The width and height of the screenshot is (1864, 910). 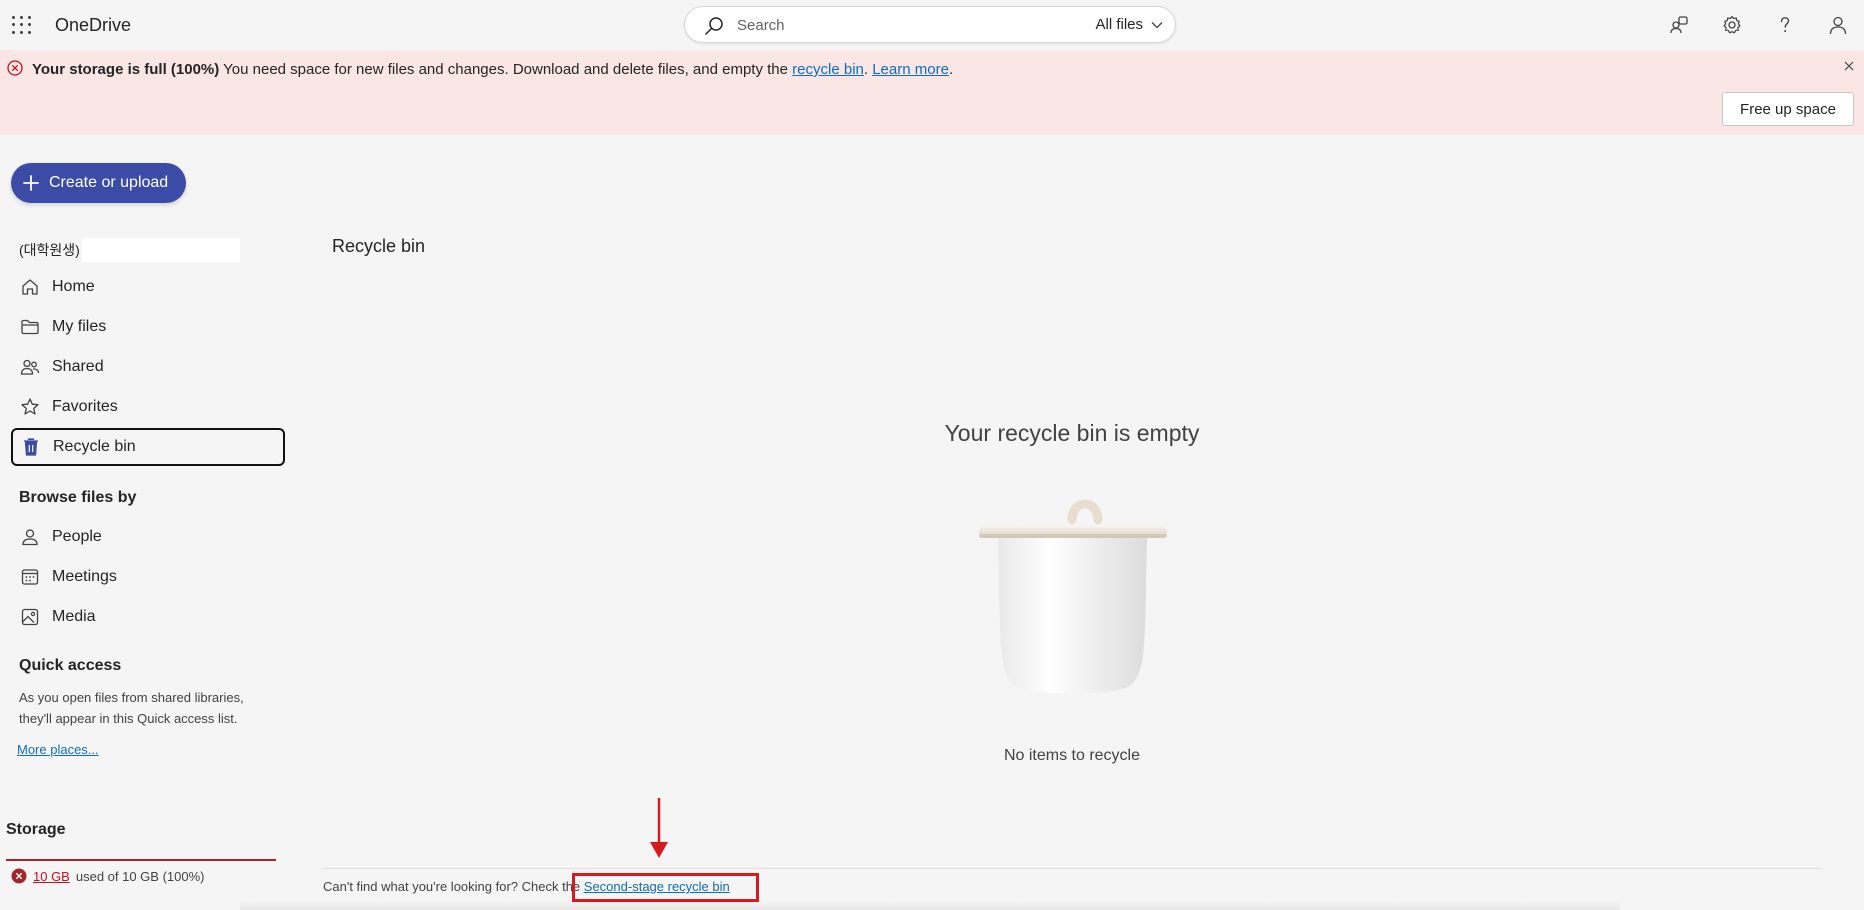 What do you see at coordinates (1073, 596) in the screenshot?
I see `empty-bin-illustration` at bounding box center [1073, 596].